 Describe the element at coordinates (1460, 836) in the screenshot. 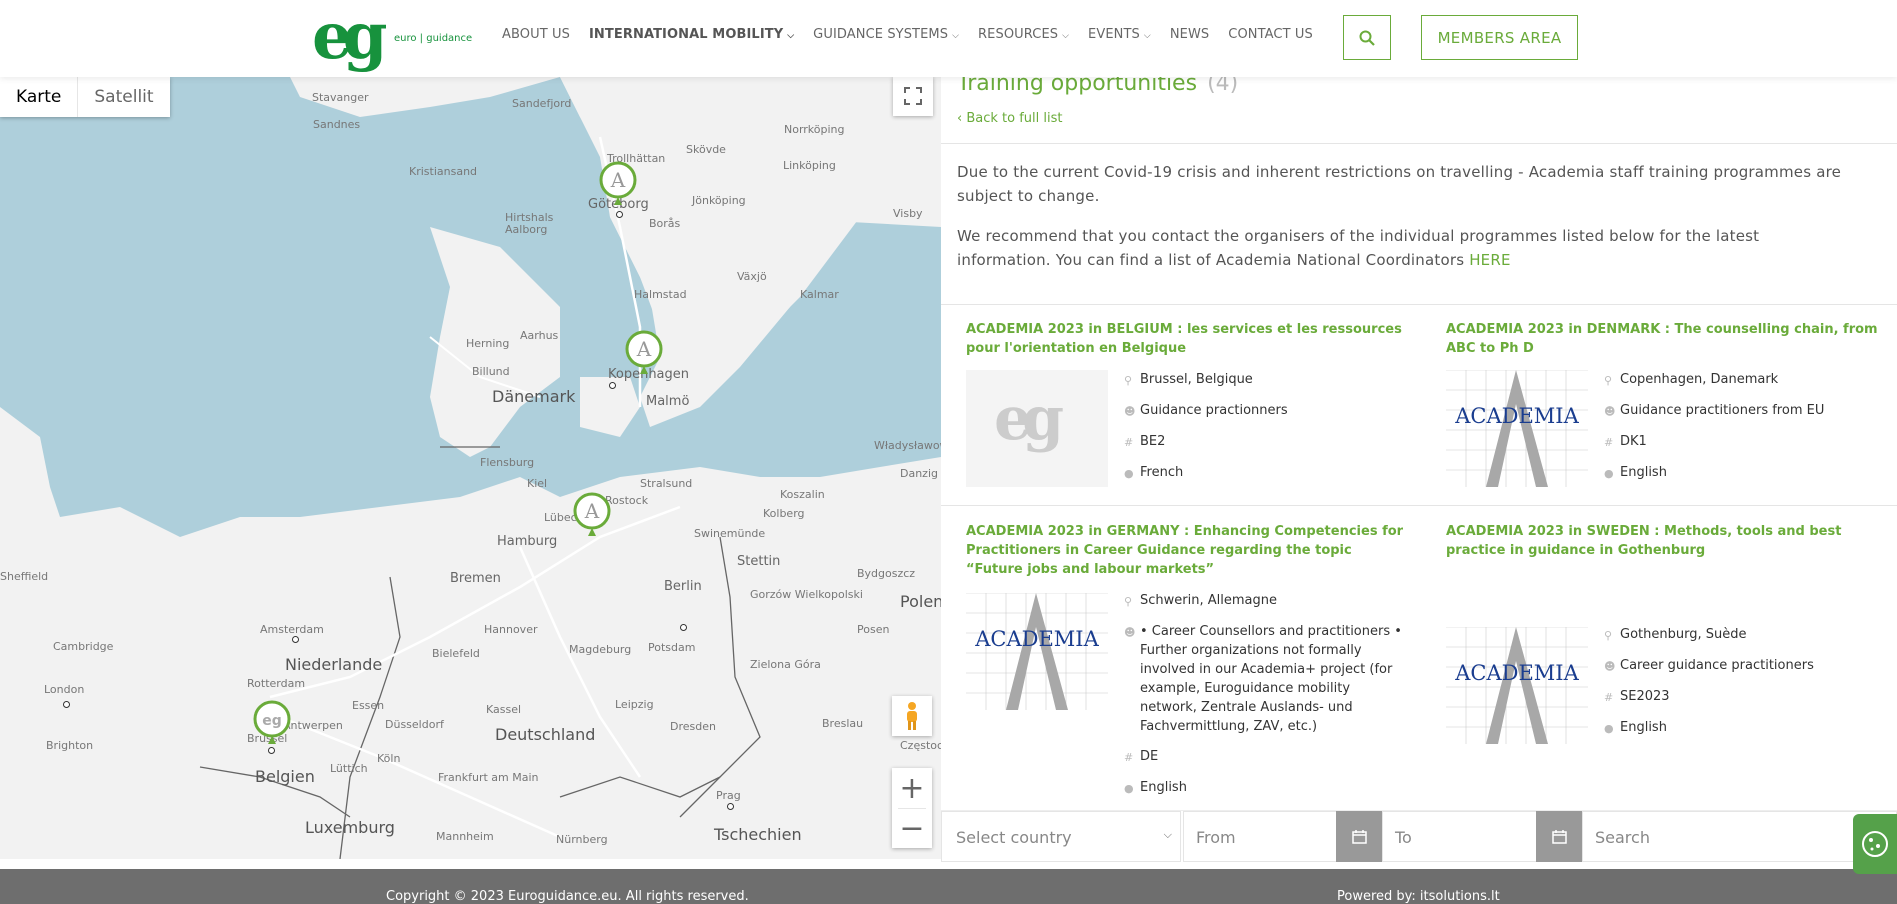

I see `to-date-input: To` at that location.